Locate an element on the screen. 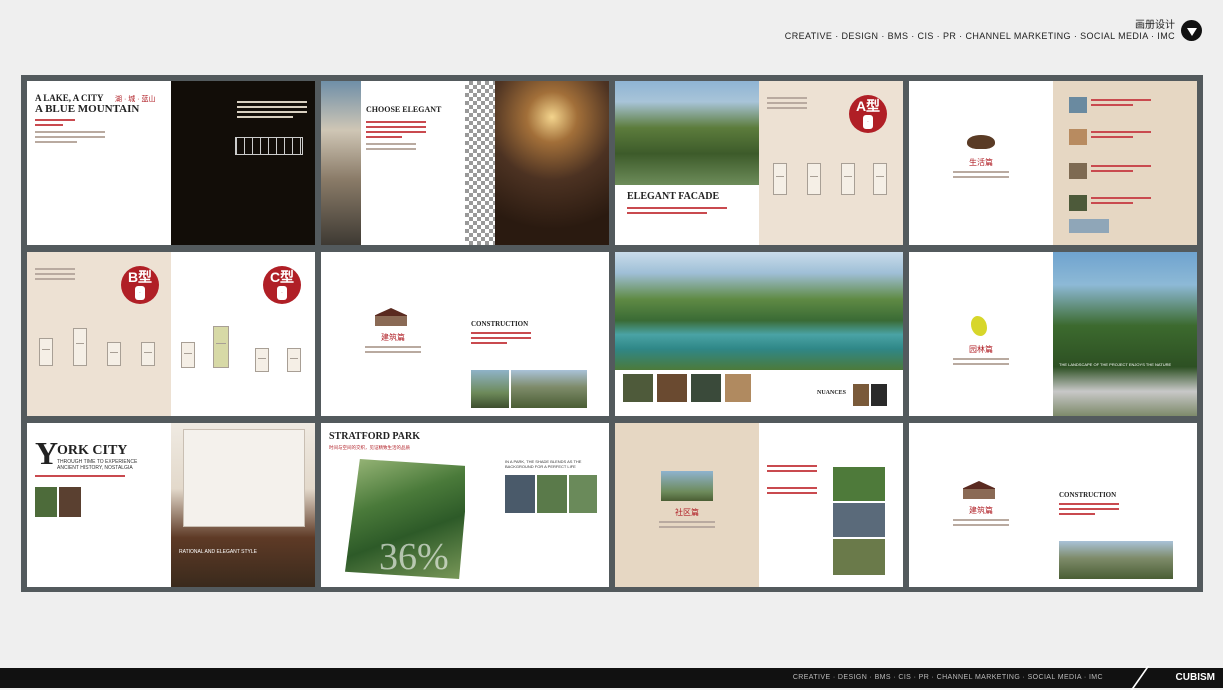  footer-slash is located at coordinates (1140, 678).